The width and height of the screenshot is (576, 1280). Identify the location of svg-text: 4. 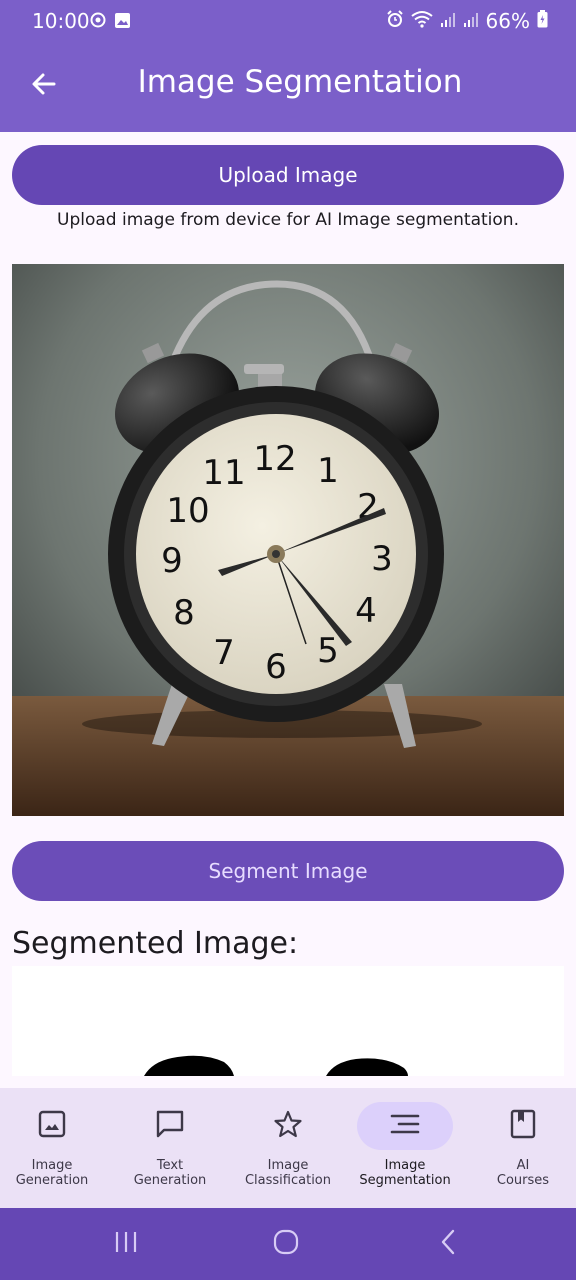
(366, 611).